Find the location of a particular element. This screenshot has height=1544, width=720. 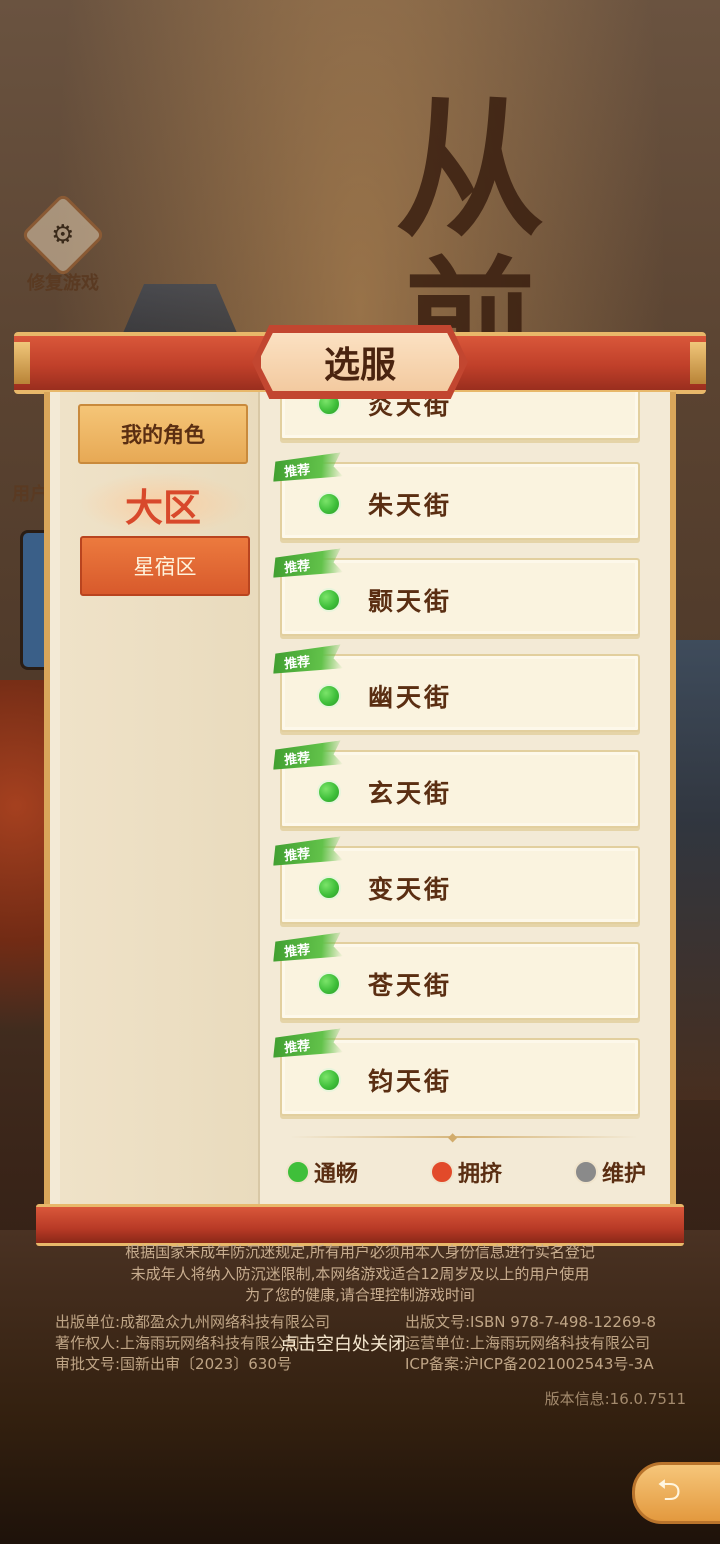

region-heading: 大区 is located at coordinates (163, 504).